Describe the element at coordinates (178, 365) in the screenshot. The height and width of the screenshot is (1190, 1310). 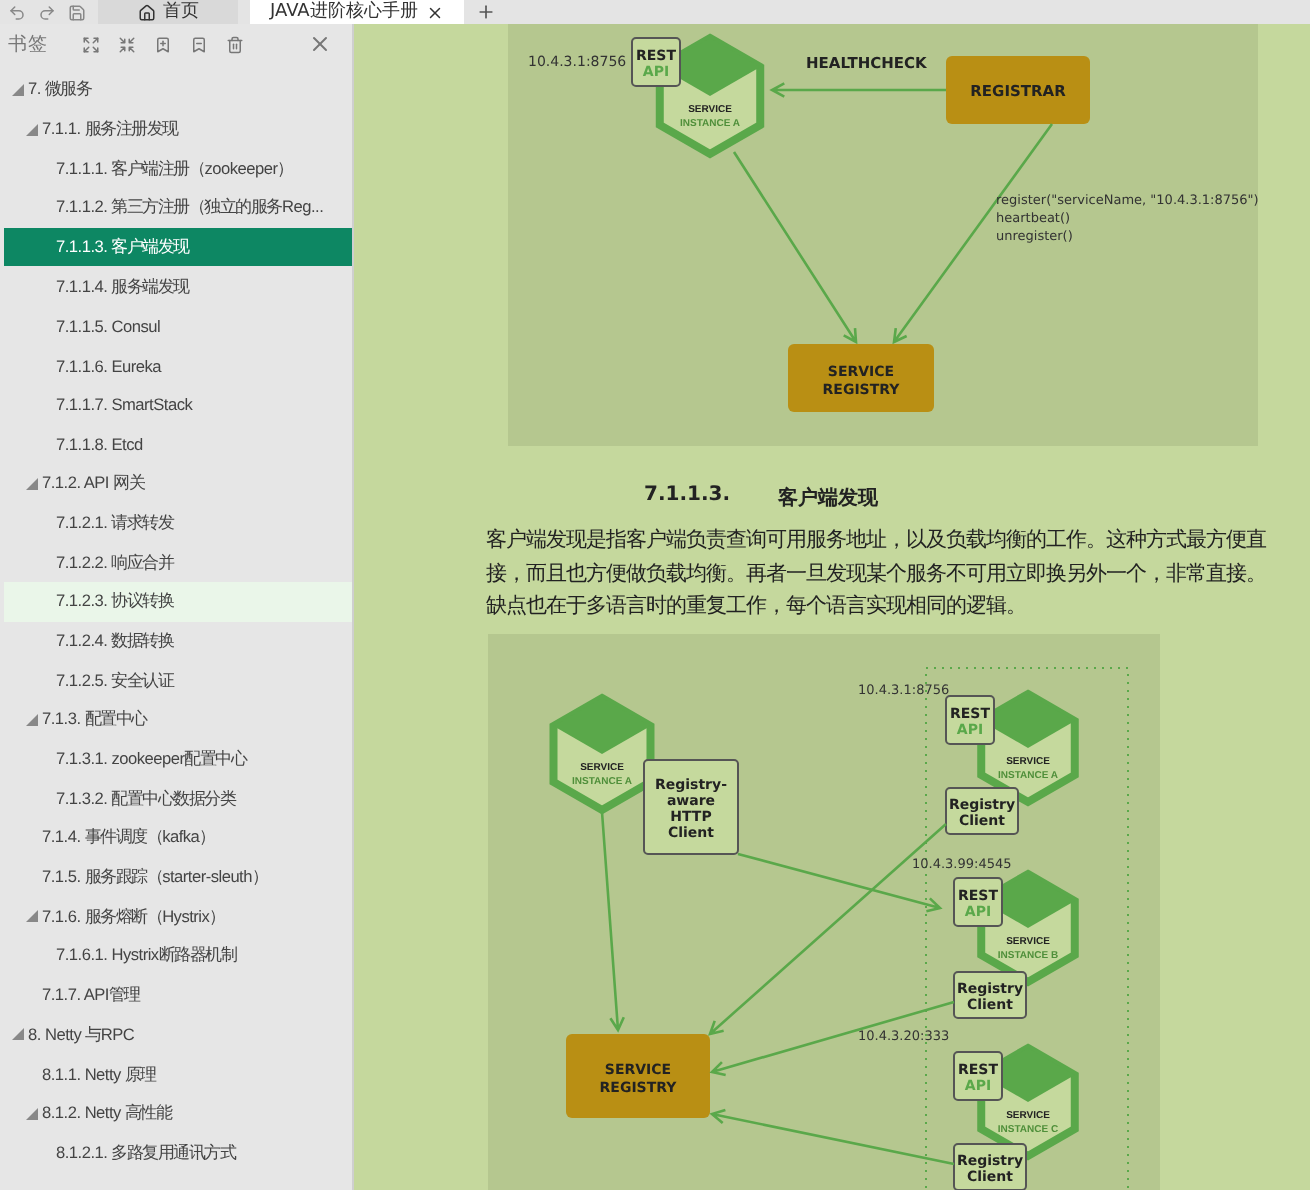
I see `bookmark-item: 7.1.1.6. Eureka` at that location.